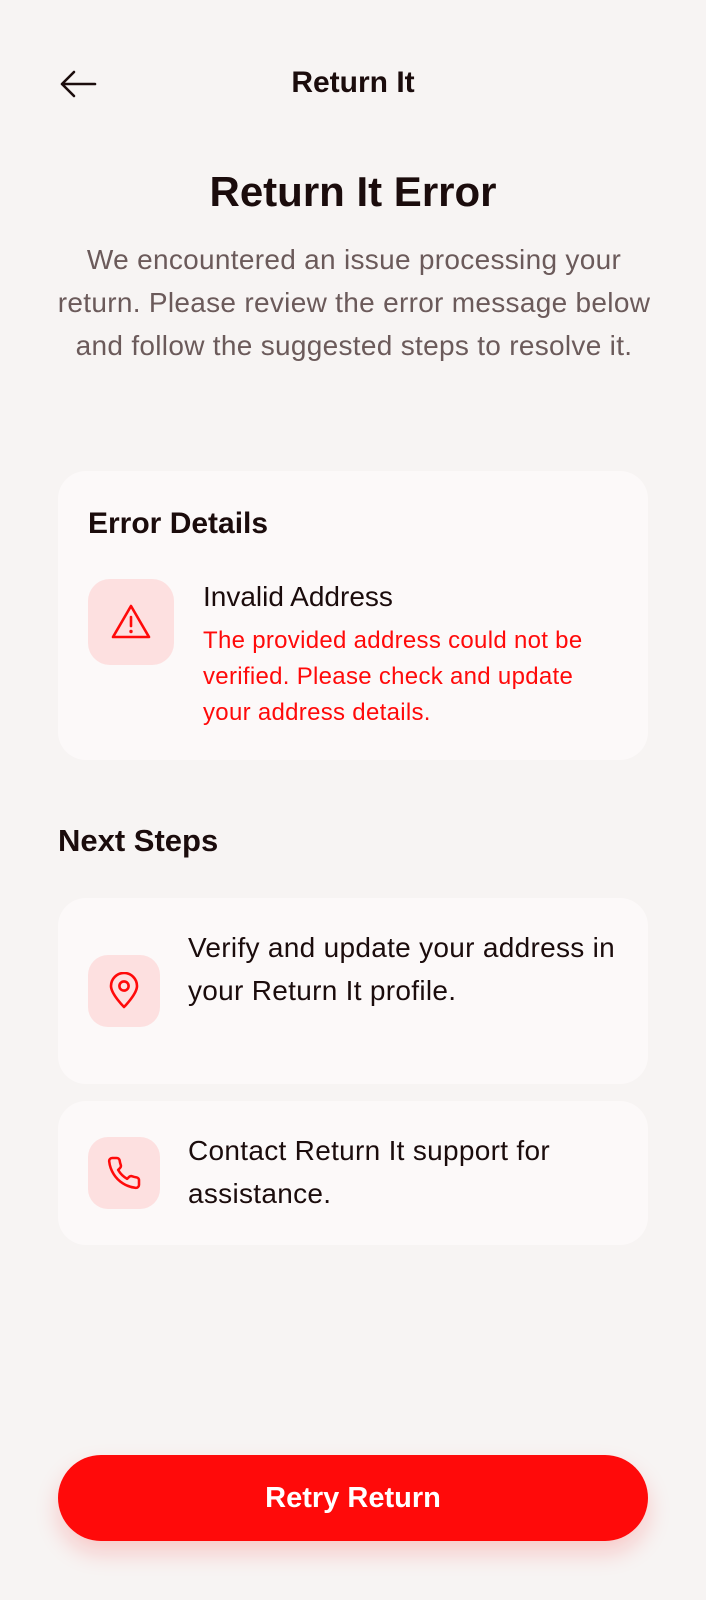 This screenshot has height=1600, width=706. What do you see at coordinates (298, 596) in the screenshot?
I see `error-name: Invalid Address` at bounding box center [298, 596].